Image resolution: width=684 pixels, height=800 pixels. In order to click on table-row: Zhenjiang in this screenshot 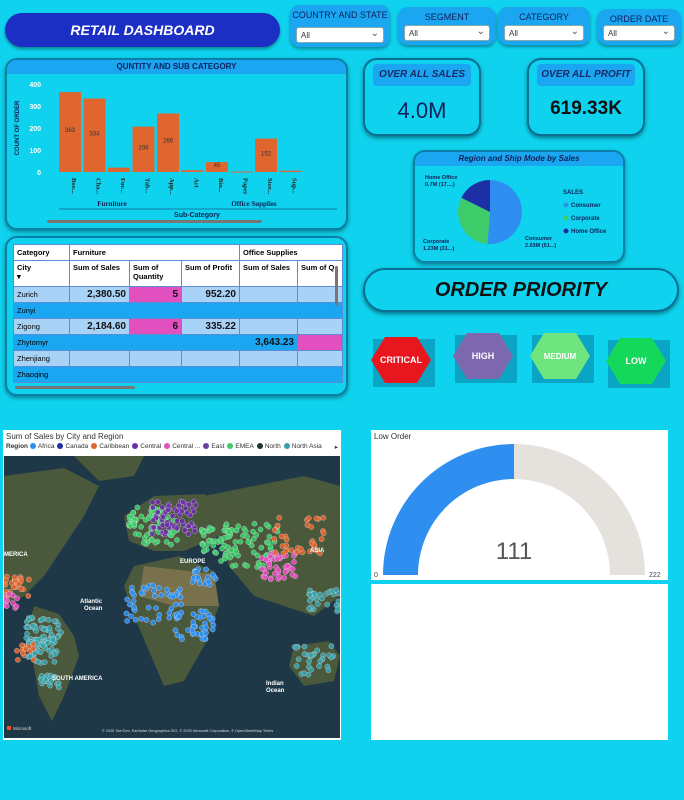, I will do `click(178, 358)`.